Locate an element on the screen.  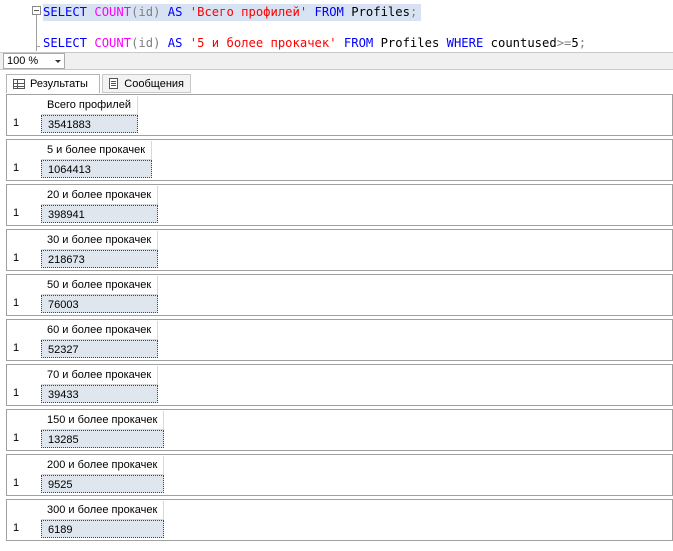
results-tabbar: Результаты Сообщения is located at coordinates (336, 82).